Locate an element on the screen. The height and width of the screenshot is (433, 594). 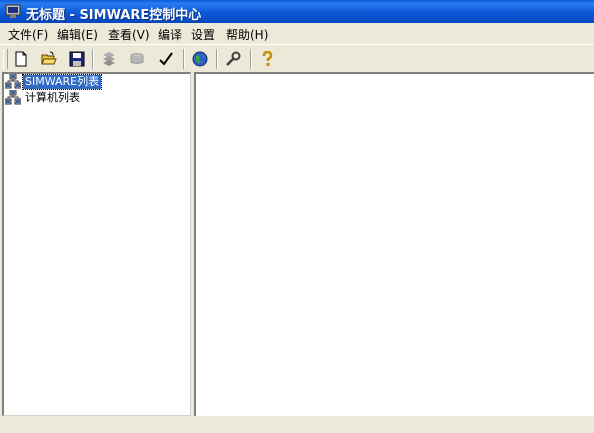
help-button is located at coordinates (267, 59).